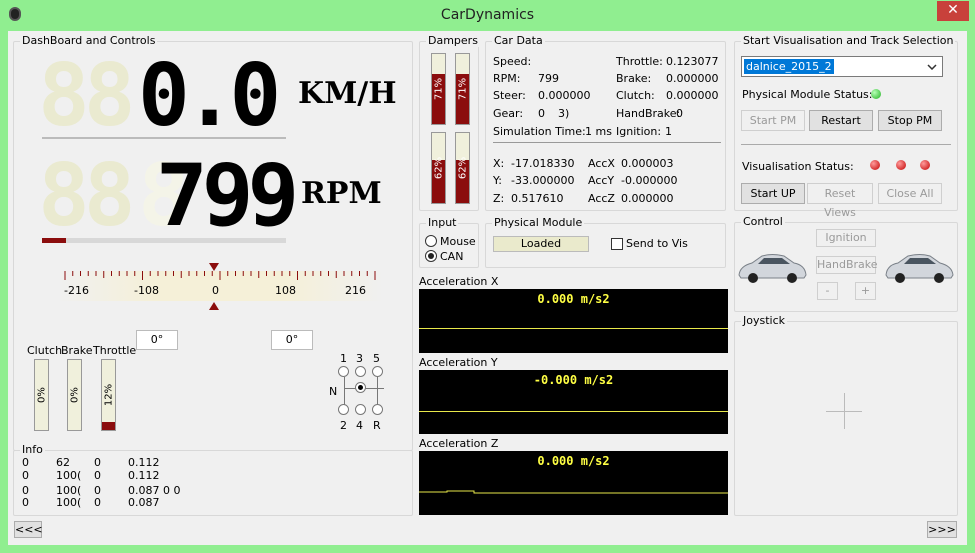  What do you see at coordinates (497, 180) in the screenshot?
I see `y-label: Y:` at bounding box center [497, 180].